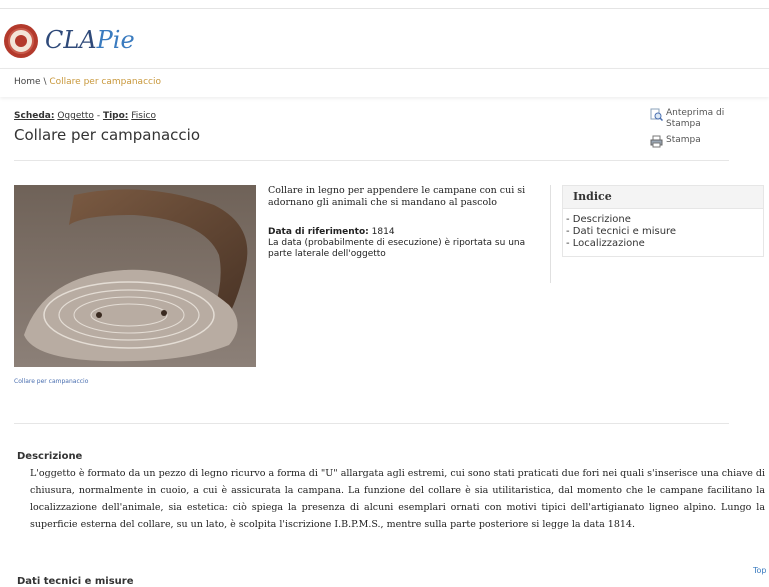  I want to click on record-meta: Scheda: Oggetto - Tipo: Fisico, so click(85, 116).